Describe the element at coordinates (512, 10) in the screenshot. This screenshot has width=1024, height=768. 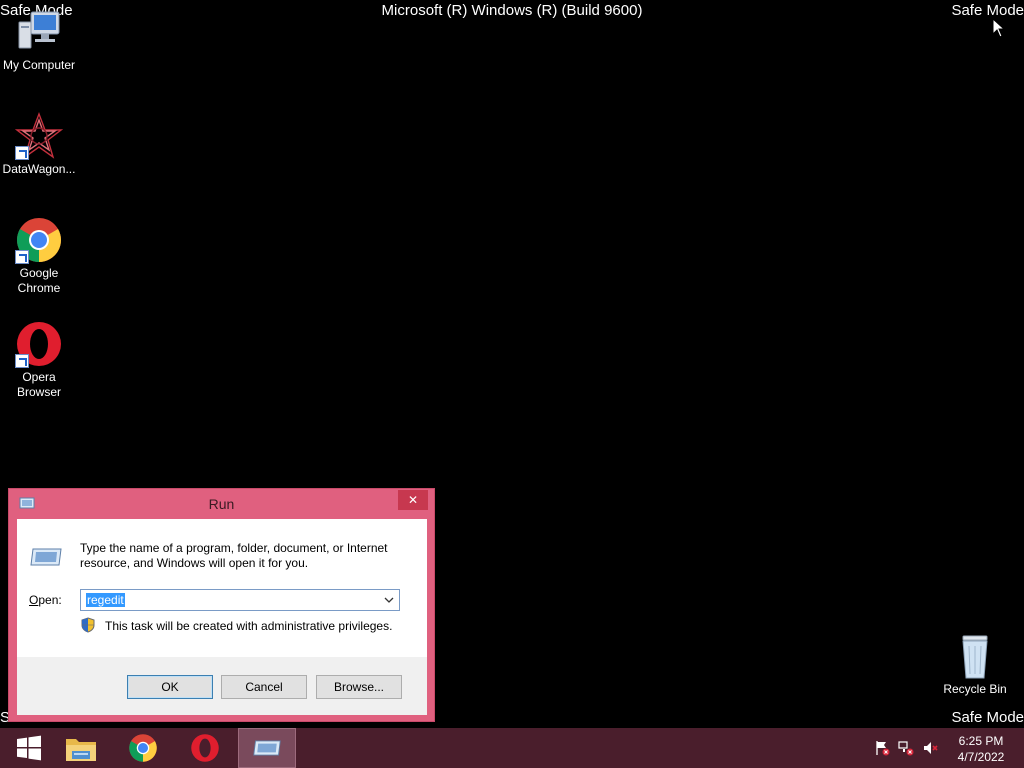
I see `windows-build-title: Microsoft (R) Windows (R) (Build 9600)` at that location.